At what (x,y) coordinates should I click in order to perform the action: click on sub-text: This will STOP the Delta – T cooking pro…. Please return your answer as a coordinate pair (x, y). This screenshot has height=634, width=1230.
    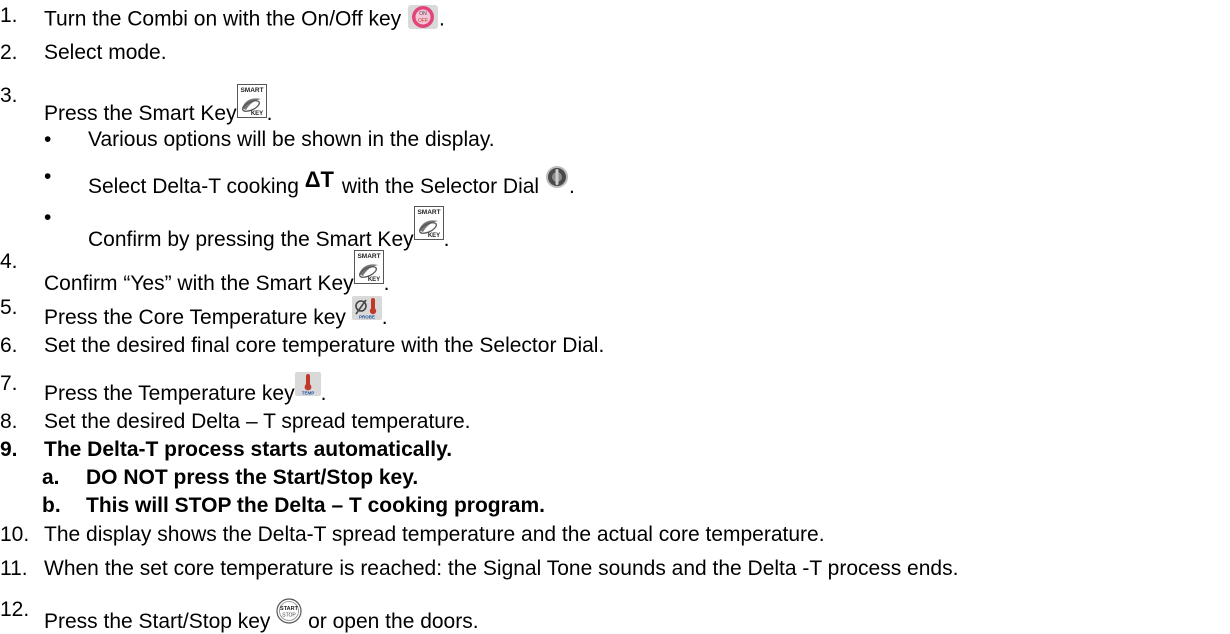
    Looking at the image, I should click on (315, 505).